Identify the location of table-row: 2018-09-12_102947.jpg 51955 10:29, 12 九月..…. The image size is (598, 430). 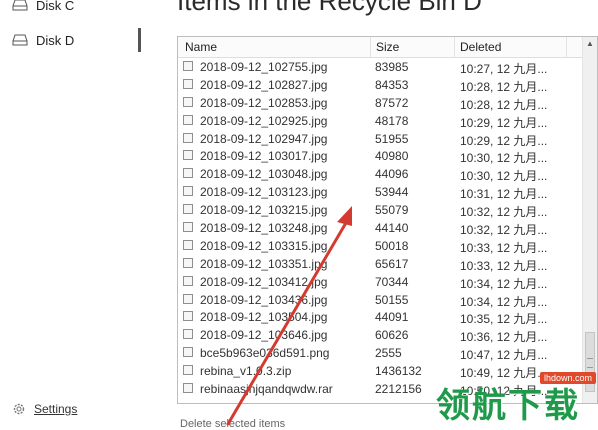
(387, 139).